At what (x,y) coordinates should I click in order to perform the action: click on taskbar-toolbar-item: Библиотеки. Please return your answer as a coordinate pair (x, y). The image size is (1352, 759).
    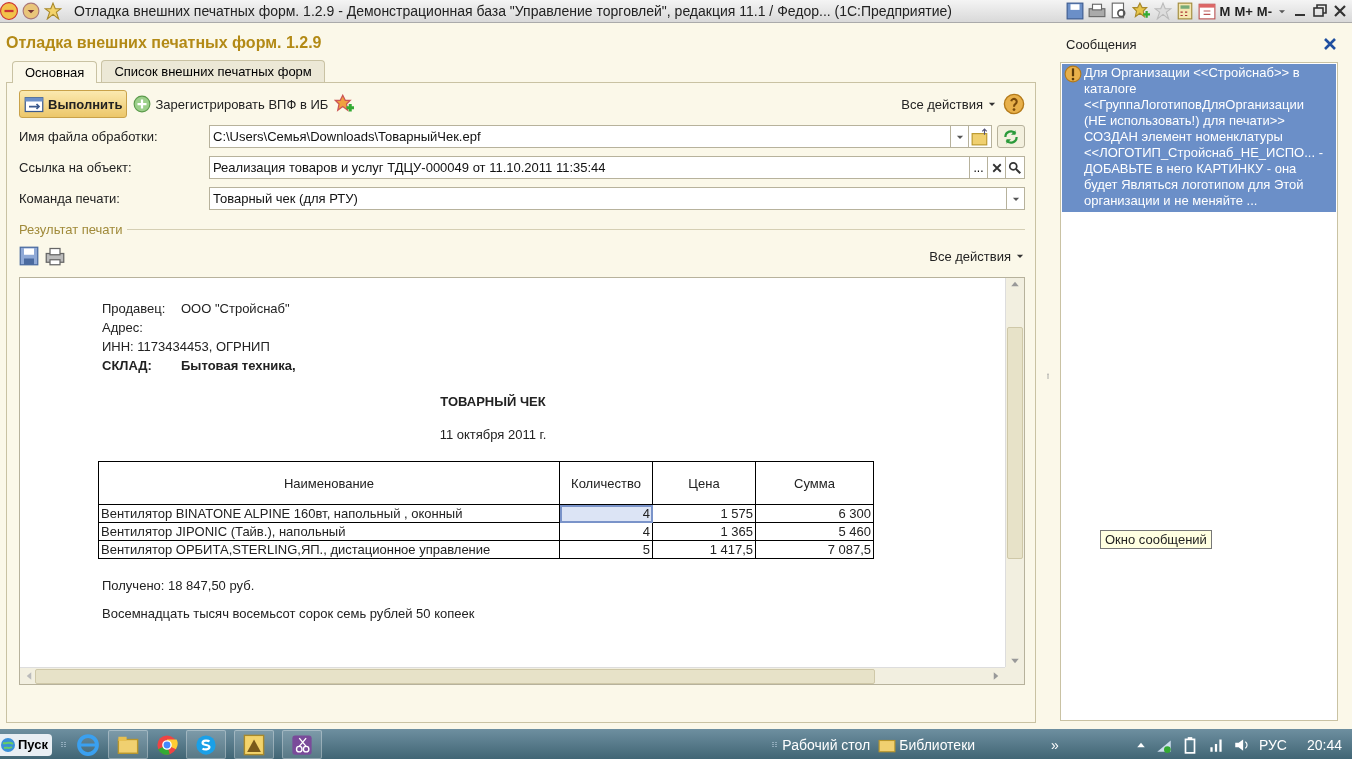
    Looking at the image, I should click on (927, 744).